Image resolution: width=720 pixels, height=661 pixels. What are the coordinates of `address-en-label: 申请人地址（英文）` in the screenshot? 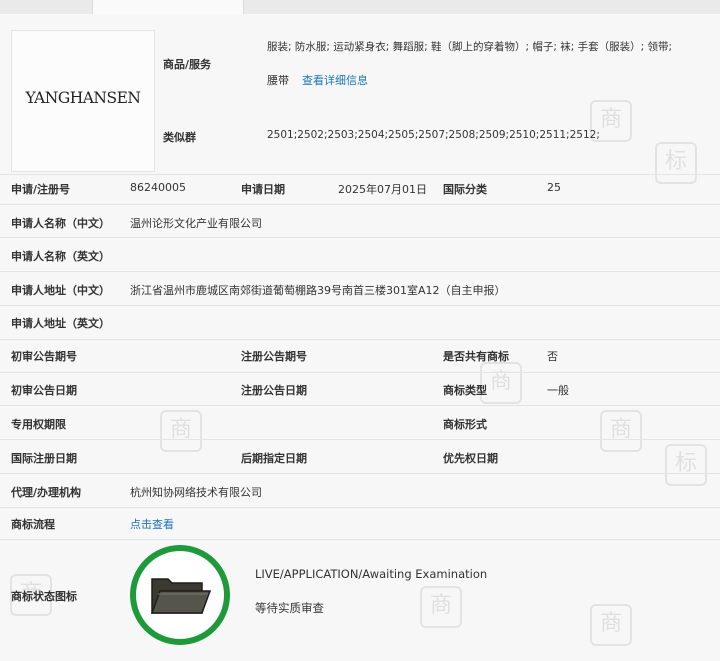 It's located at (60, 323).